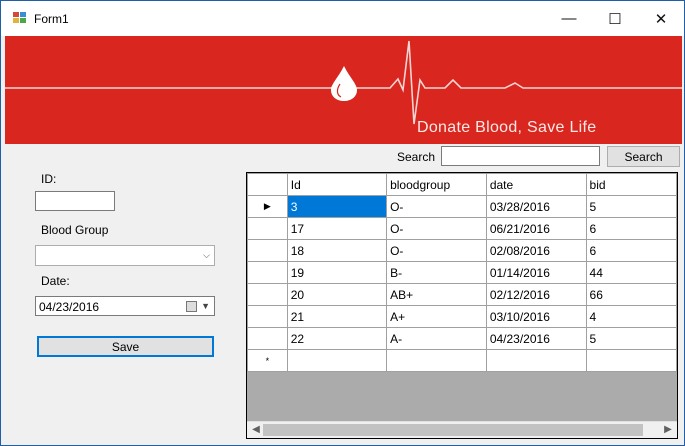 The height and width of the screenshot is (446, 685). Describe the element at coordinates (416, 157) in the screenshot. I see `search-label: Search` at that location.